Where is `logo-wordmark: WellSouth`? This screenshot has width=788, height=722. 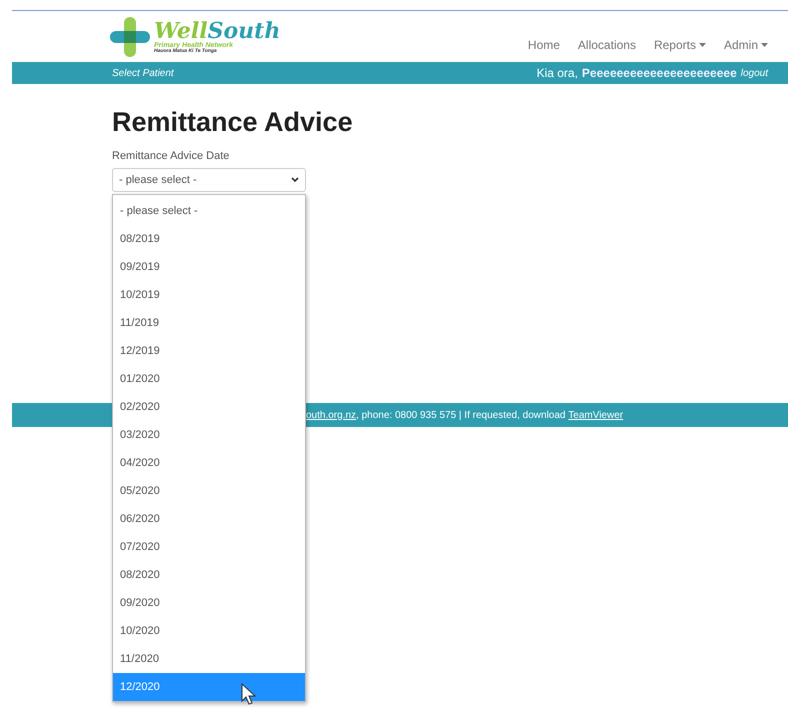 logo-wordmark: WellSouth is located at coordinates (217, 31).